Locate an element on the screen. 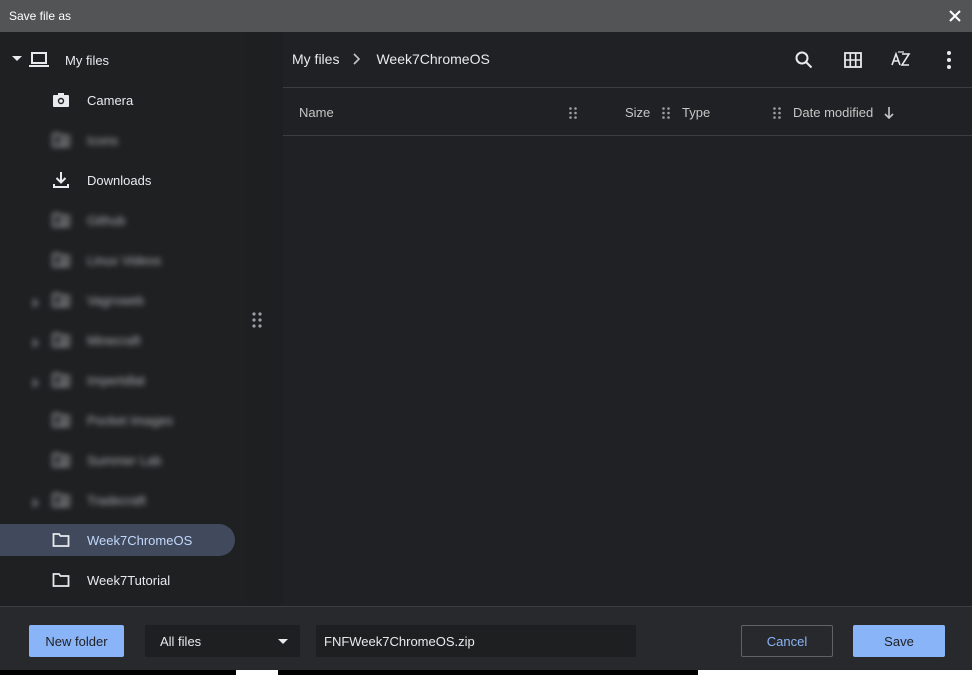  sidebar-item-label: Vagrvweb is located at coordinates (115, 300).